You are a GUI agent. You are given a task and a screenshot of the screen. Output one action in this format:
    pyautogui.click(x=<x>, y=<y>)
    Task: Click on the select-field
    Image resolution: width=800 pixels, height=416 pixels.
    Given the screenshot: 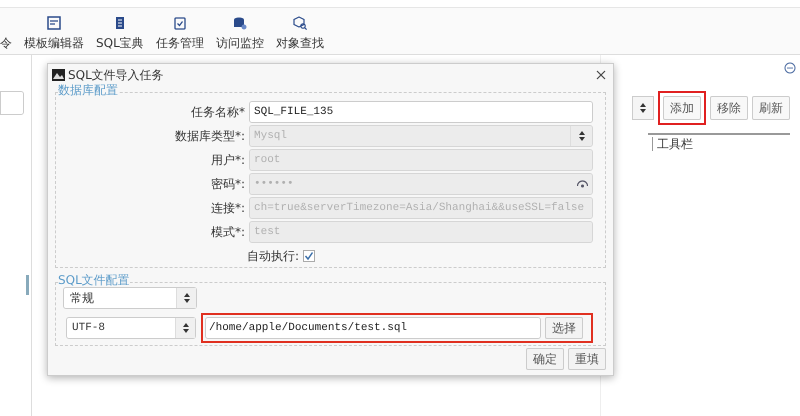 What is the action you would take?
    pyautogui.click(x=643, y=108)
    